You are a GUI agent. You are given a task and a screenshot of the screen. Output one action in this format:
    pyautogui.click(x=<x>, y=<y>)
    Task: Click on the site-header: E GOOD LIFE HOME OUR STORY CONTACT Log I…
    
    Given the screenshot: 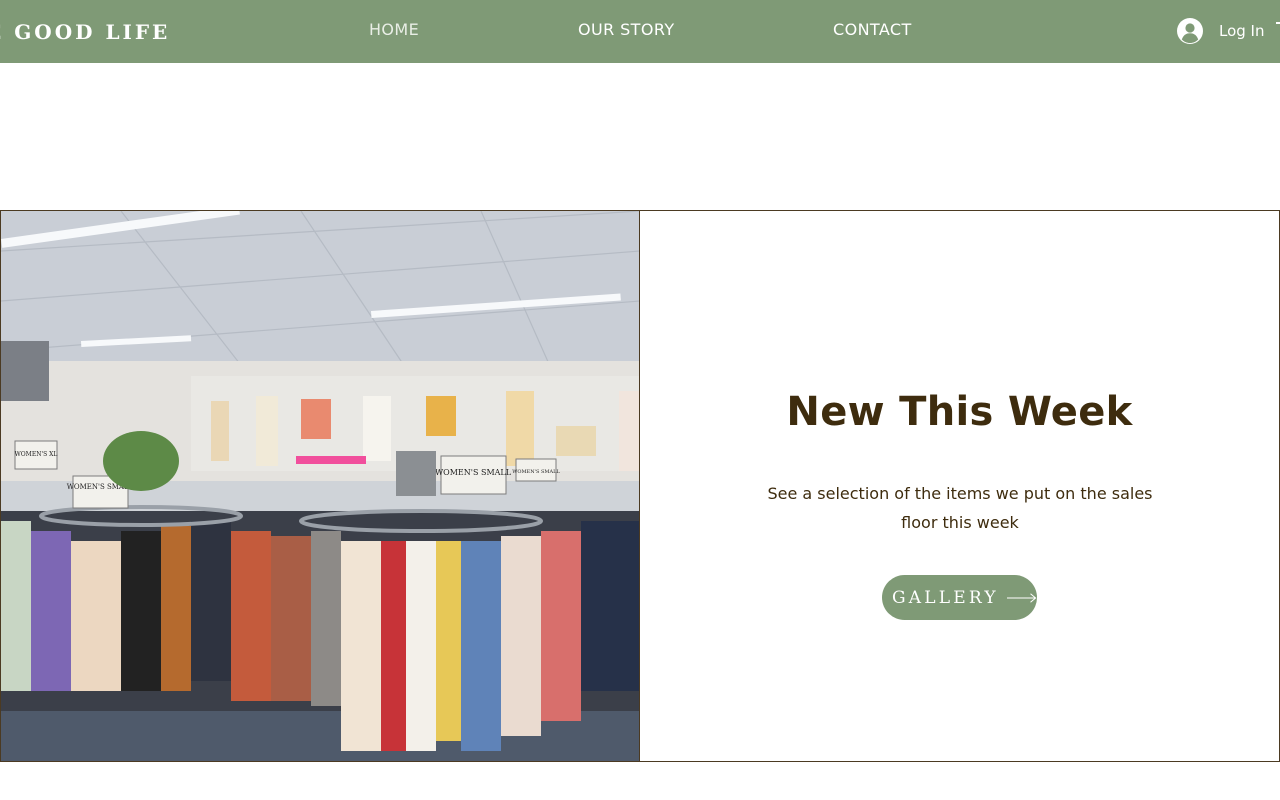 What is the action you would take?
    pyautogui.click(x=640, y=31)
    